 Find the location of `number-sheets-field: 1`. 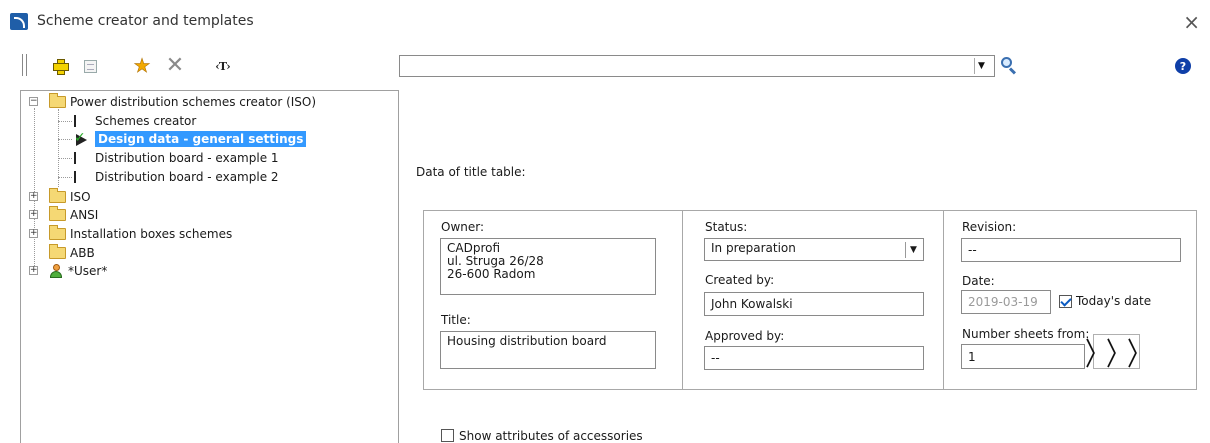

number-sheets-field: 1 is located at coordinates (1023, 356).